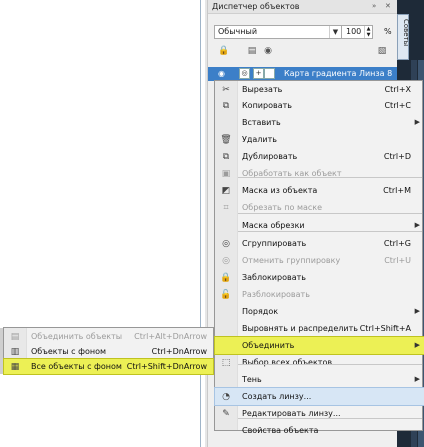  I want to click on menu-item-label: Вставить, so click(261, 122).